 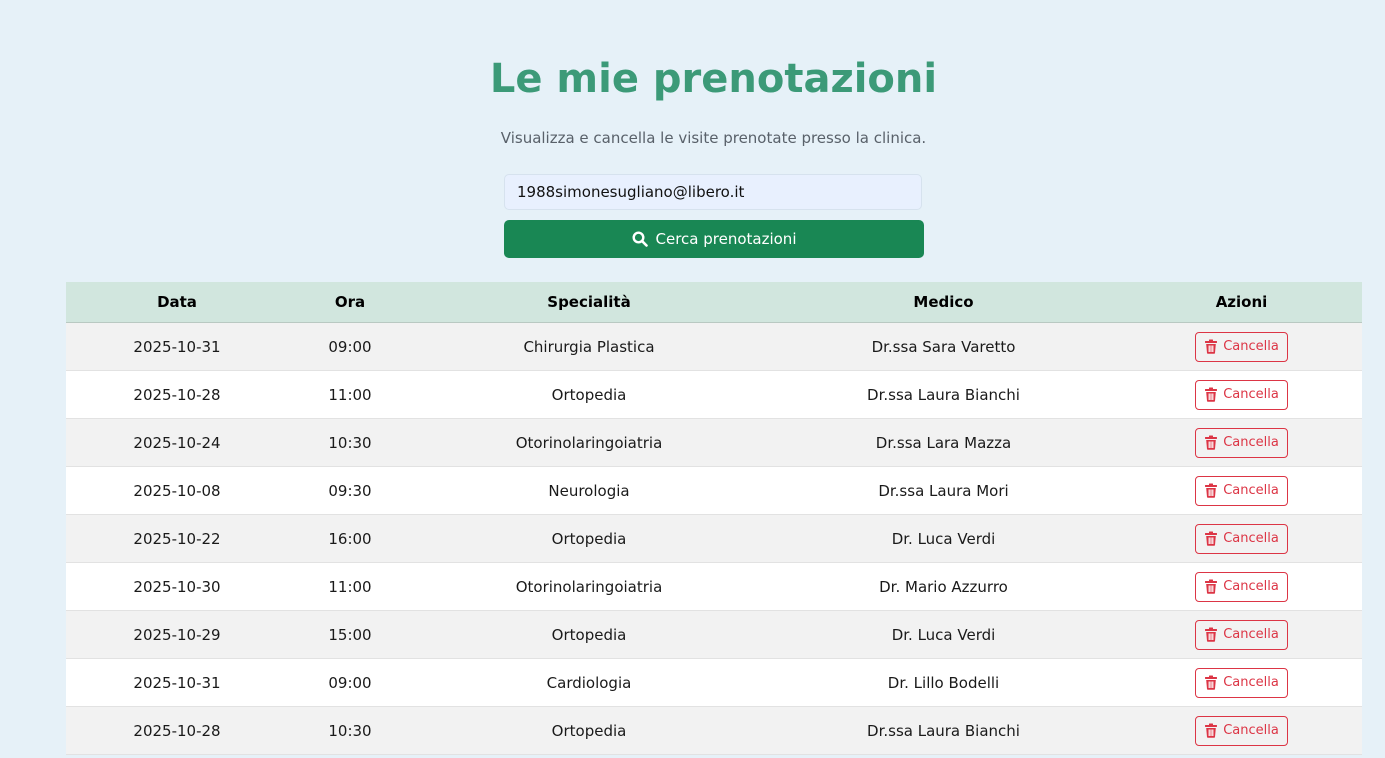 I want to click on cell-specialita: Chirurgia Plastica, so click(x=589, y=346).